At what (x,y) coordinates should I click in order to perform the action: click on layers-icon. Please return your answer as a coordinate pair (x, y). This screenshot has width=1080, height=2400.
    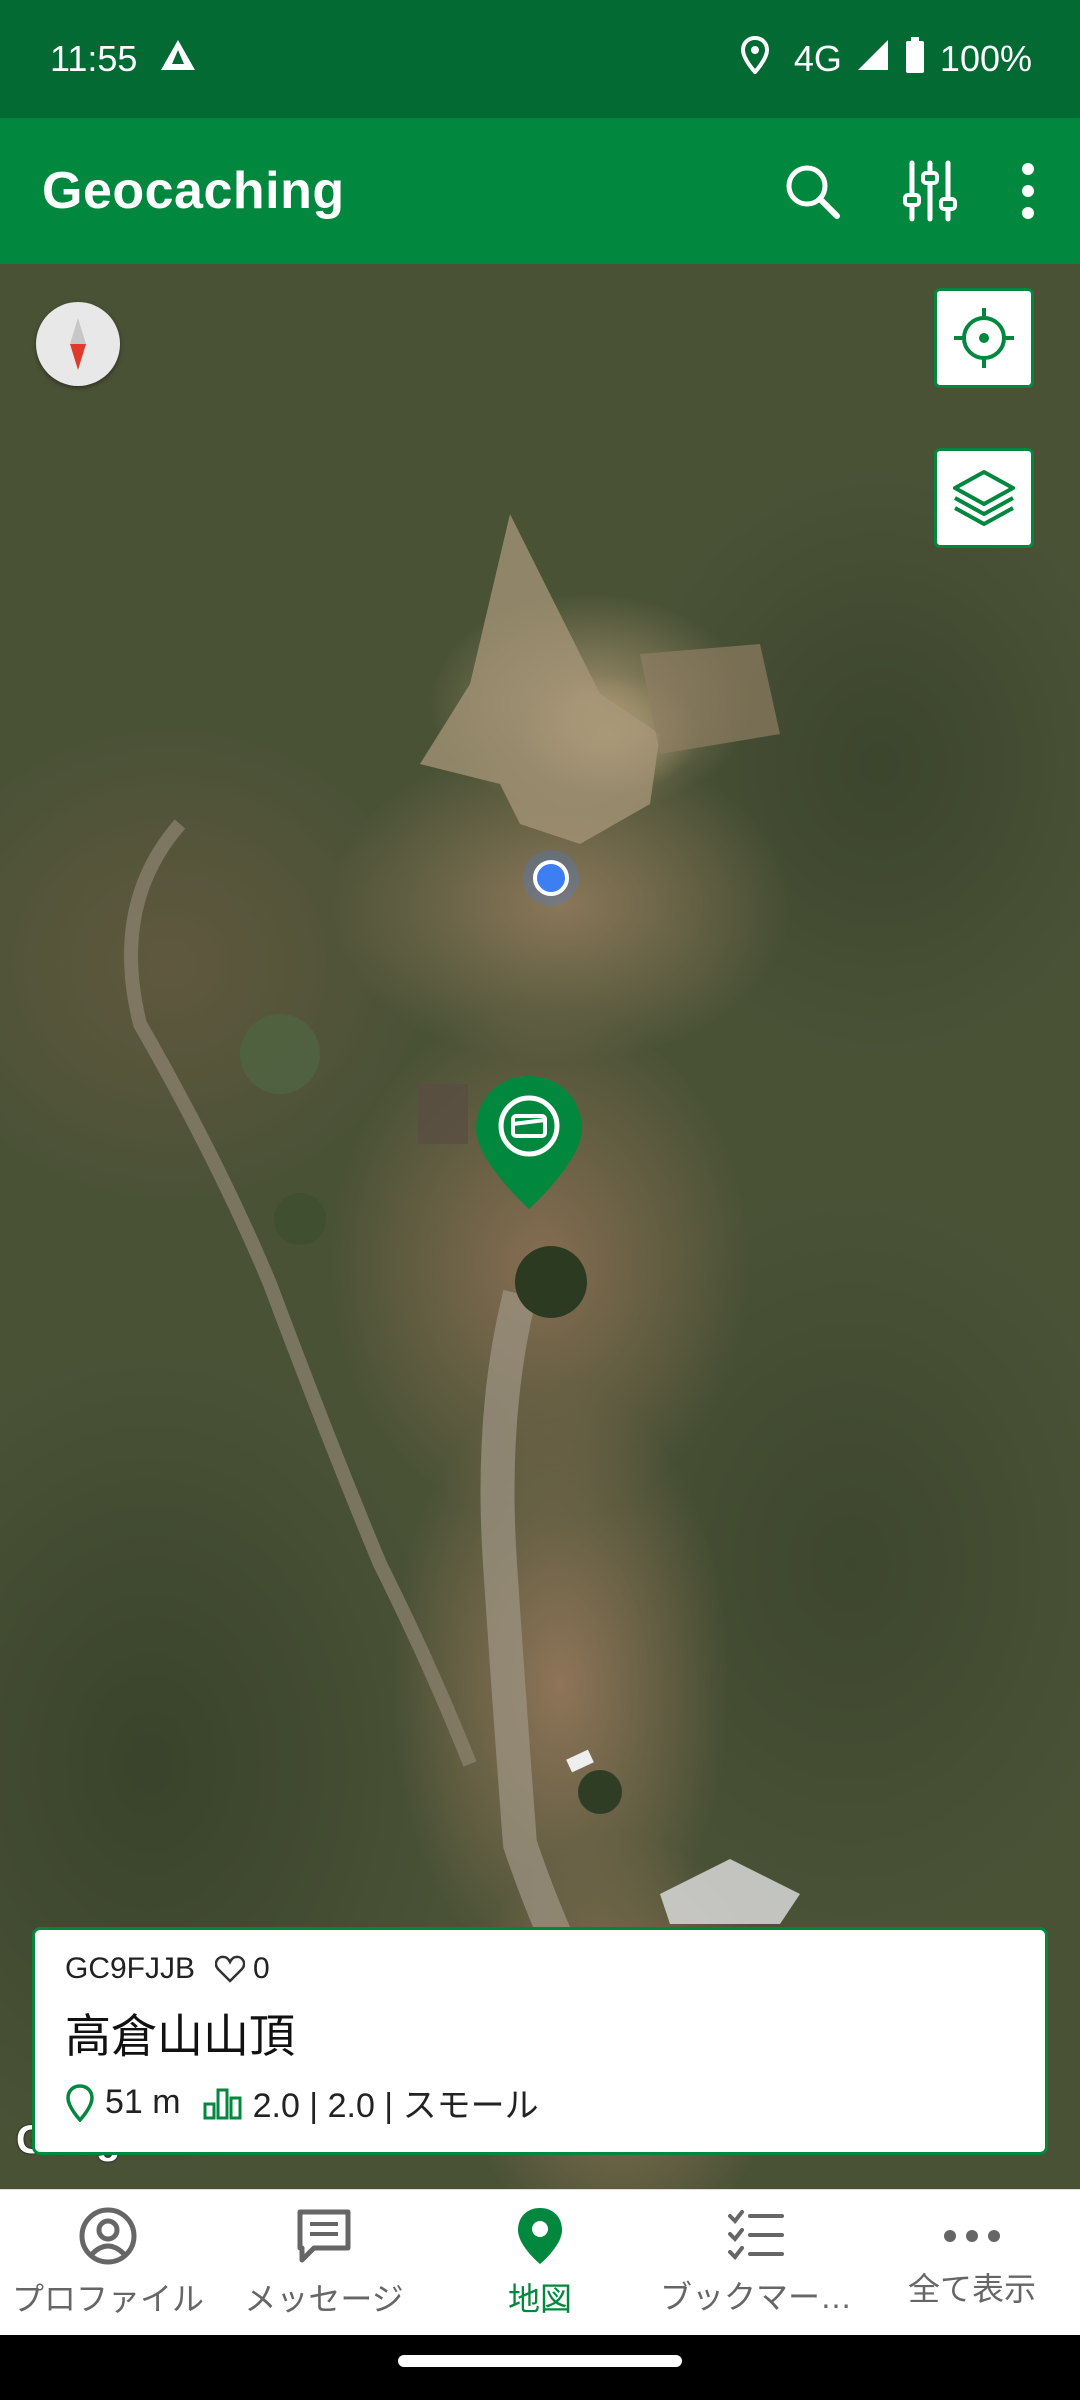
    Looking at the image, I should click on (984, 498).